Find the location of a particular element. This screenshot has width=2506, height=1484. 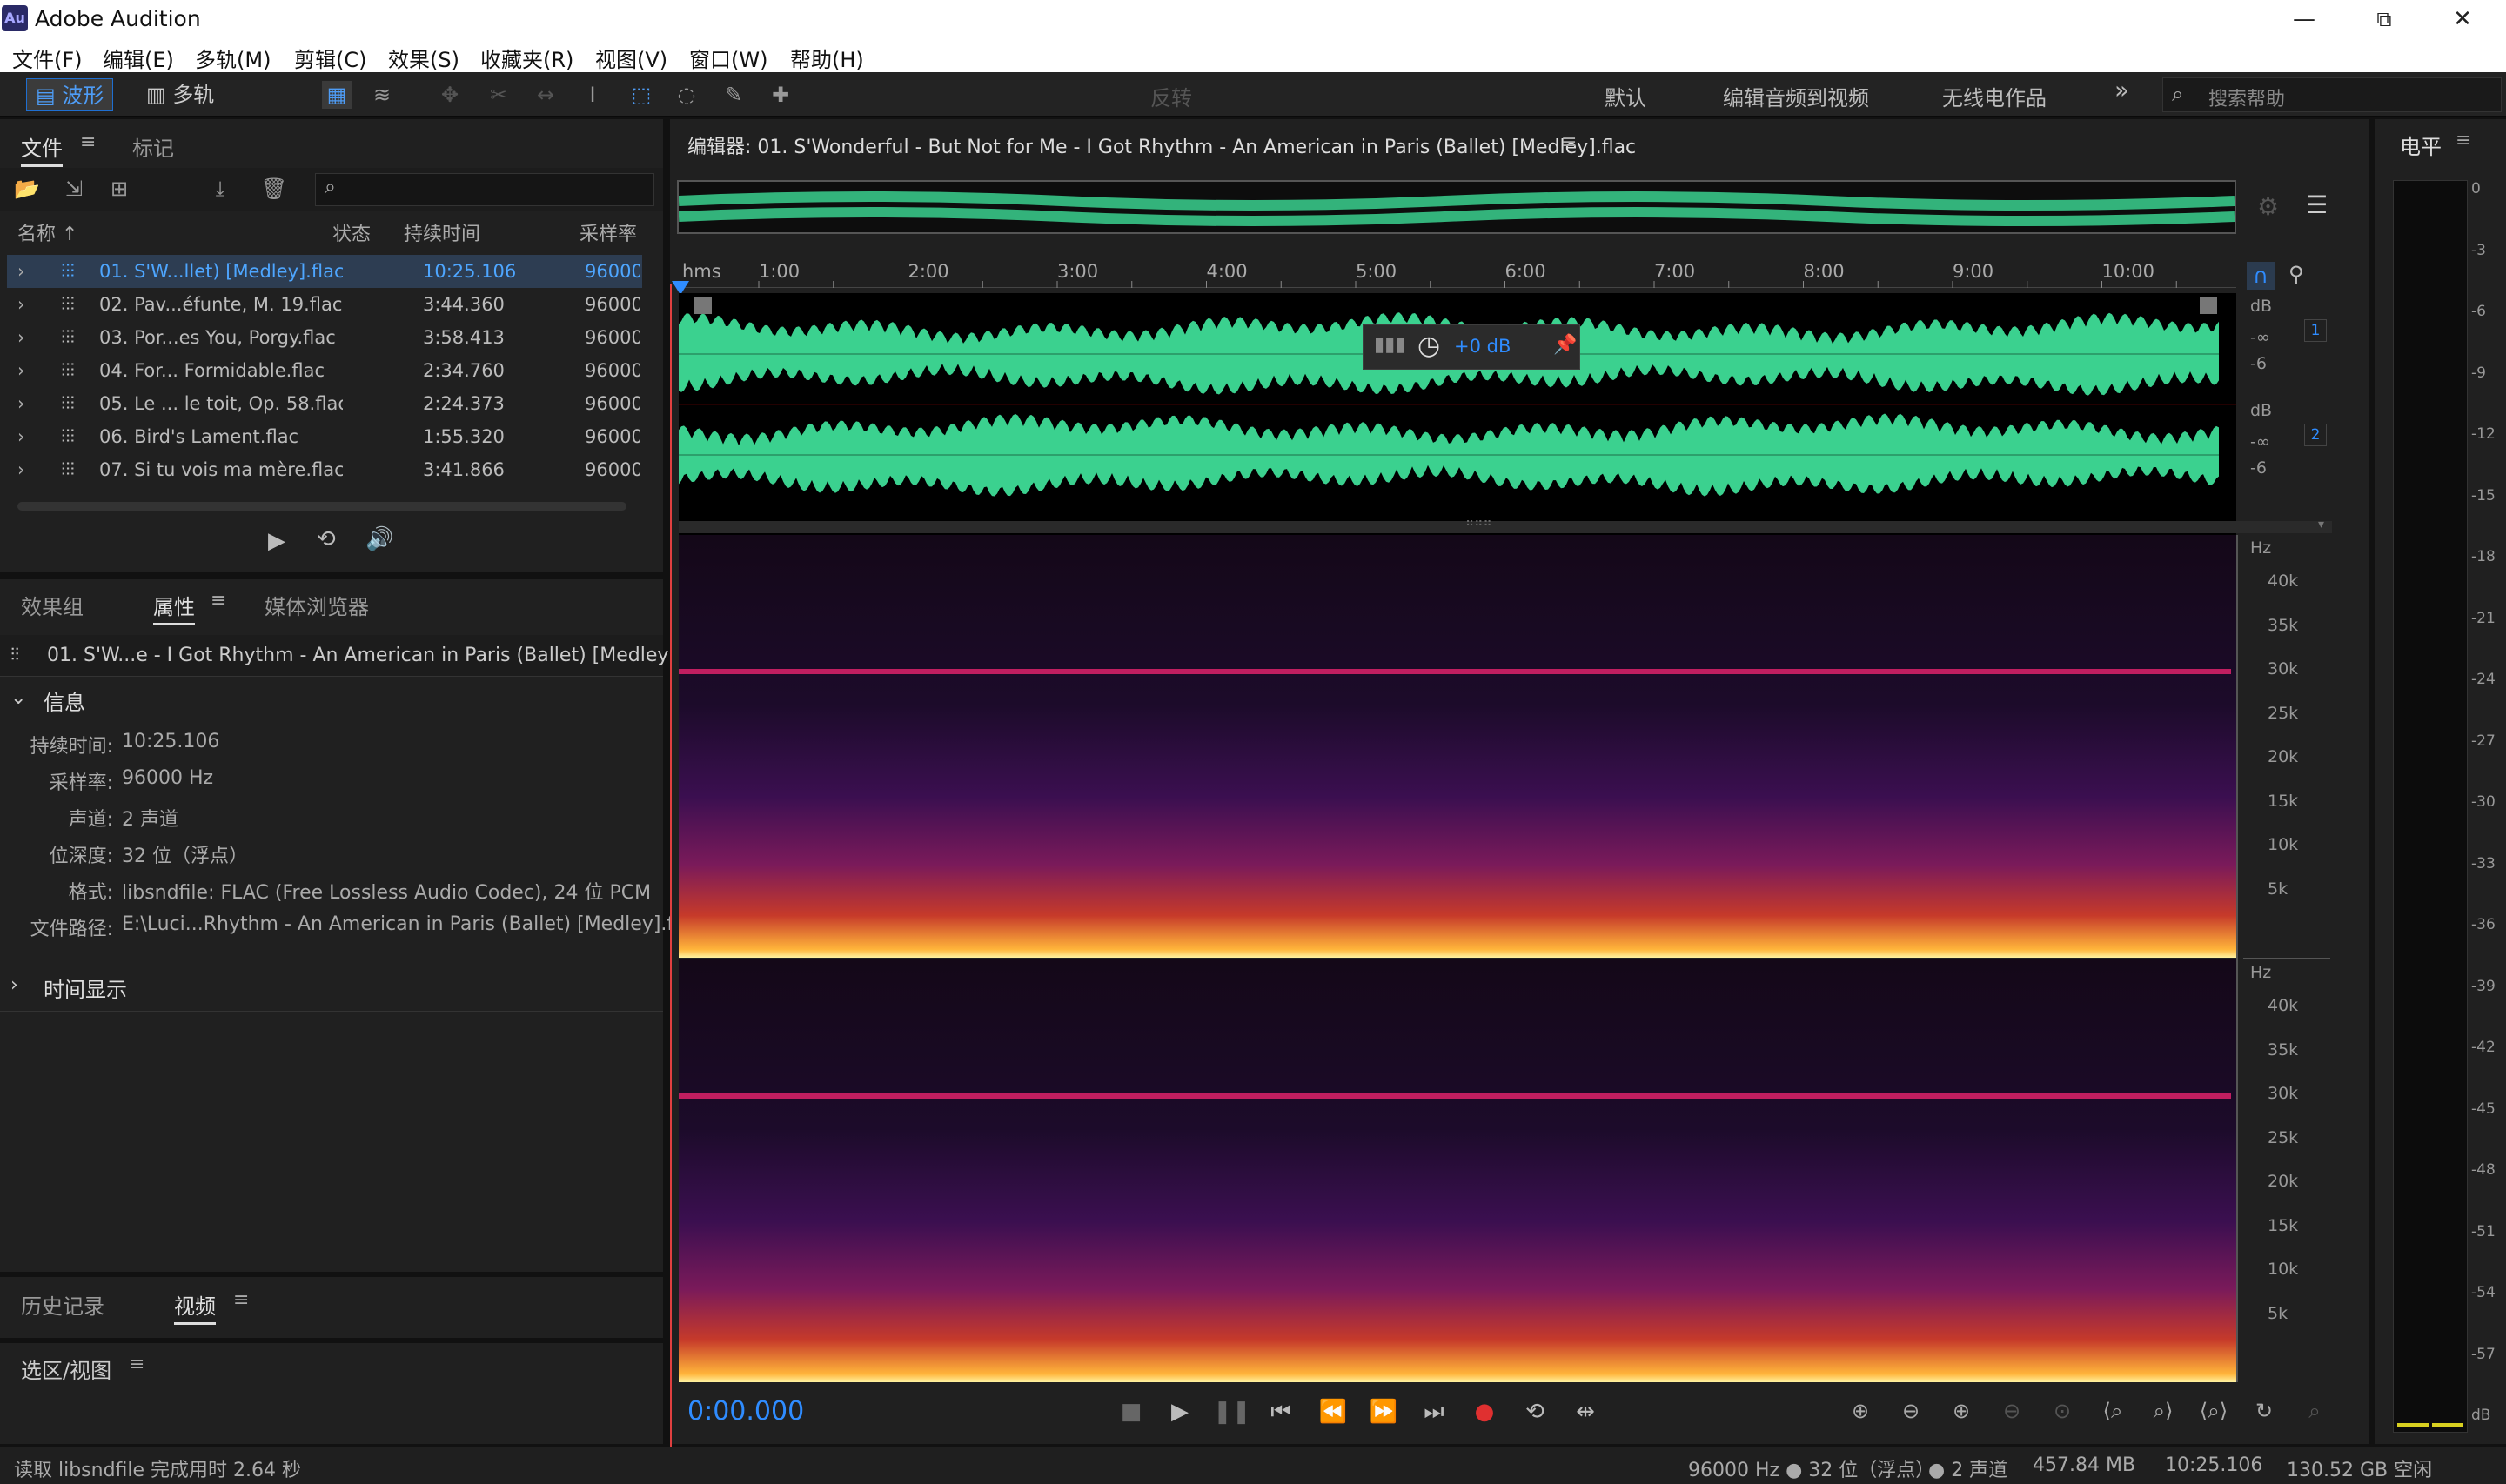

hud-pin-icon: 📌 is located at coordinates (1565, 345).